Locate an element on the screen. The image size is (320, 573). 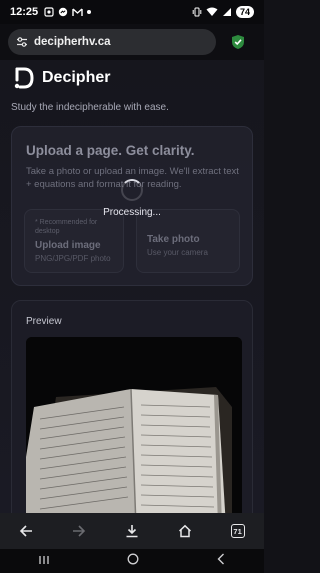
vibrate-icon is located at coordinates (197, 12).